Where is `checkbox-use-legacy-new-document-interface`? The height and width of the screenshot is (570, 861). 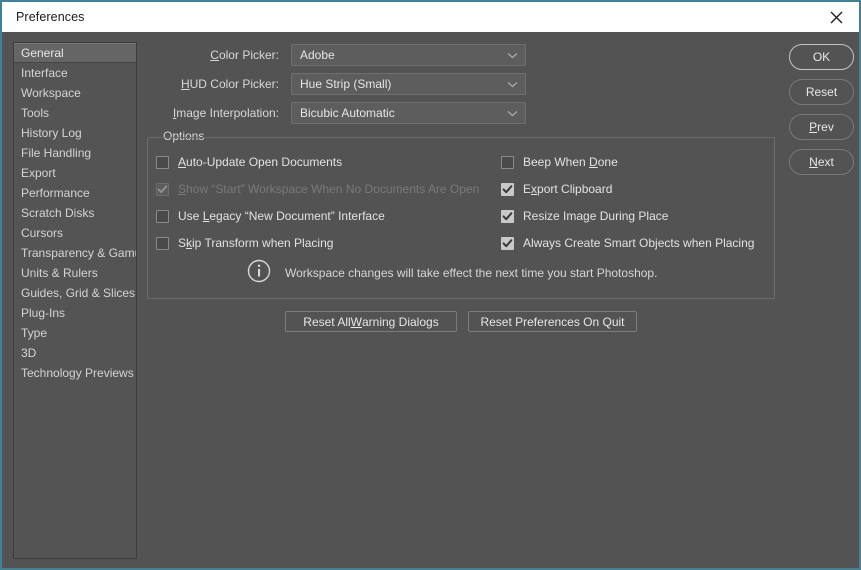
checkbox-use-legacy-new-document-interface is located at coordinates (162, 216).